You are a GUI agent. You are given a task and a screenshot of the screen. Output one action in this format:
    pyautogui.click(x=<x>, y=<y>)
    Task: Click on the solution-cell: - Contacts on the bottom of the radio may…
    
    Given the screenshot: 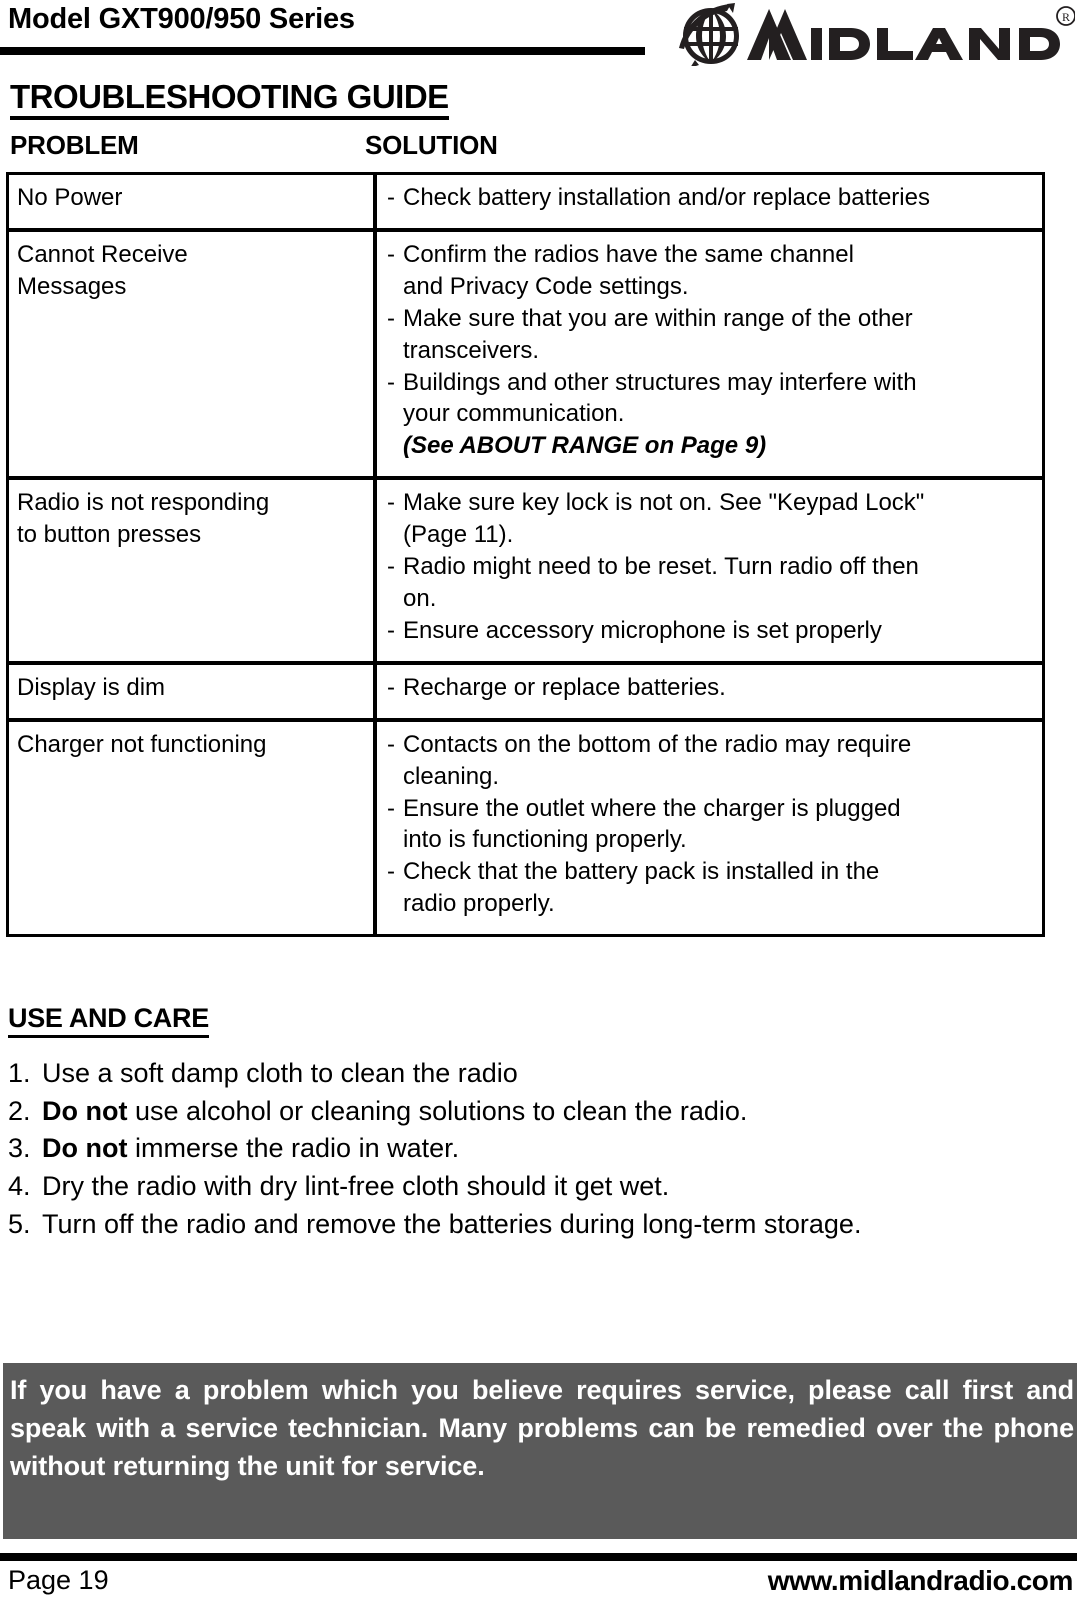 What is the action you would take?
    pyautogui.click(x=709, y=828)
    